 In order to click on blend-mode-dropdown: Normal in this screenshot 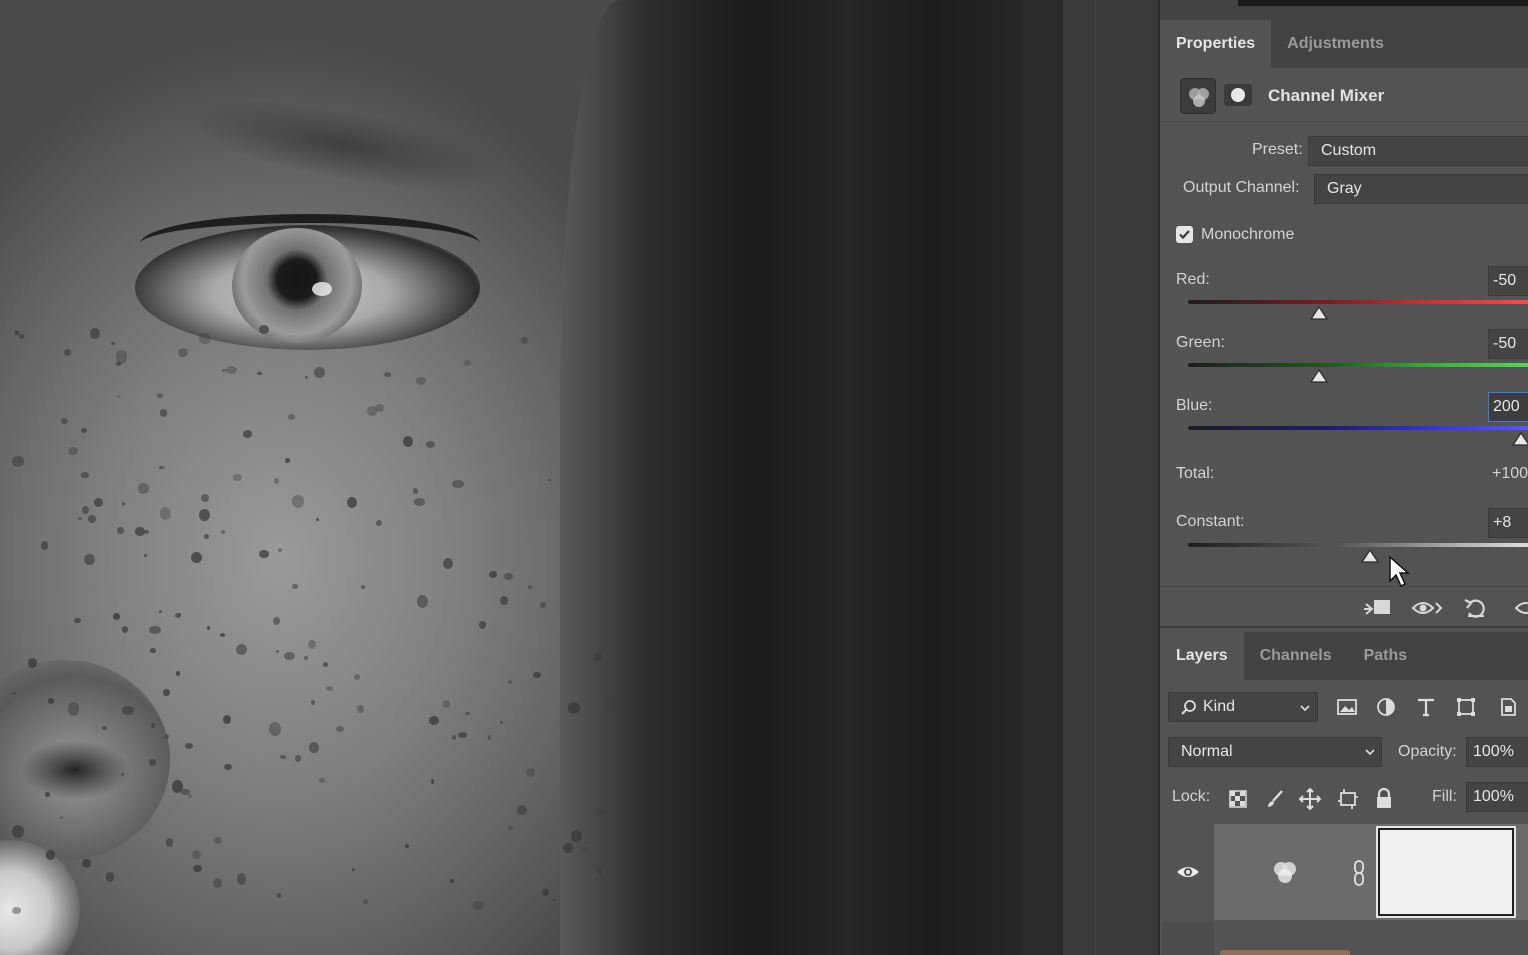, I will do `click(1275, 752)`.